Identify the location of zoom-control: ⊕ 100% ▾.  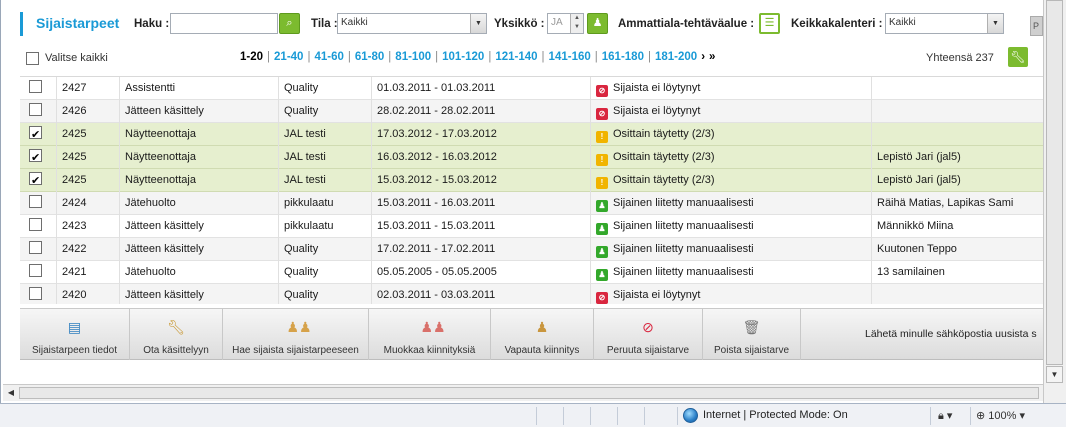
(1000, 415).